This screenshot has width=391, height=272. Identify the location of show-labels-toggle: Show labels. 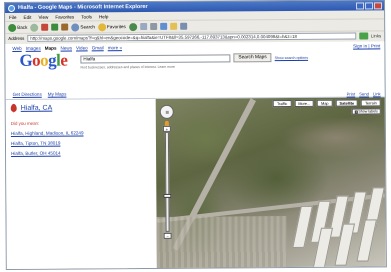
(366, 111).